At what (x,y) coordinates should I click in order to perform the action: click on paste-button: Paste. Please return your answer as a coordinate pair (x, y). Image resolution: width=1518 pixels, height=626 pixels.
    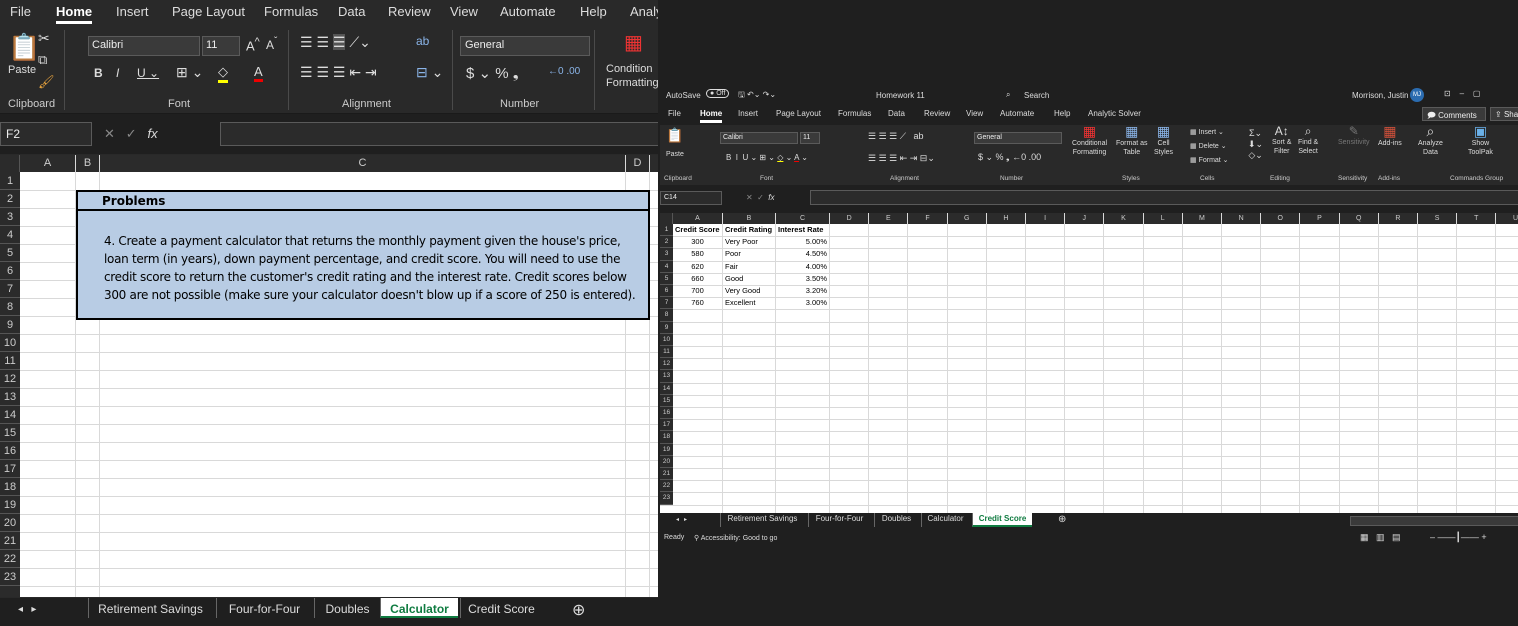
    Looking at the image, I should click on (675, 154).